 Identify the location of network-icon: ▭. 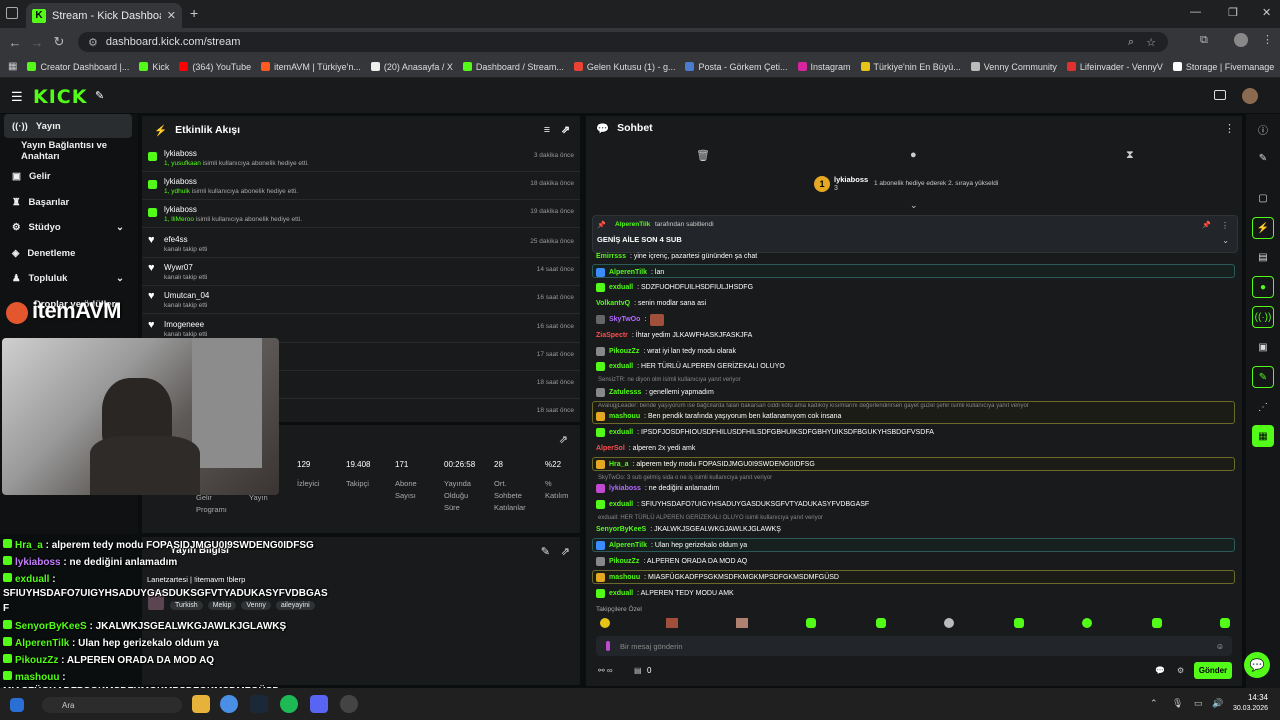
(1198, 703).